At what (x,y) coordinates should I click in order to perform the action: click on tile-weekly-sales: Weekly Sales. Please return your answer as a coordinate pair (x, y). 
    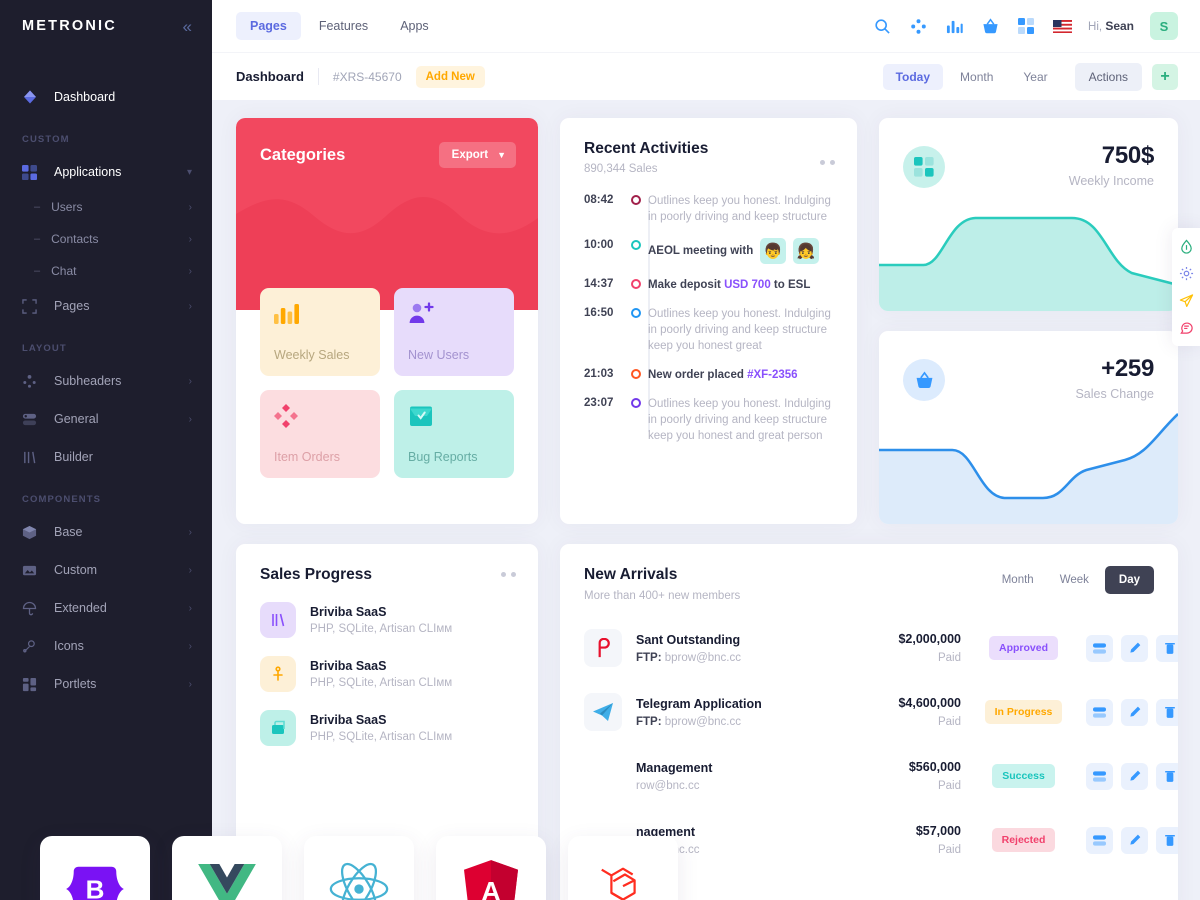
    Looking at the image, I should click on (320, 332).